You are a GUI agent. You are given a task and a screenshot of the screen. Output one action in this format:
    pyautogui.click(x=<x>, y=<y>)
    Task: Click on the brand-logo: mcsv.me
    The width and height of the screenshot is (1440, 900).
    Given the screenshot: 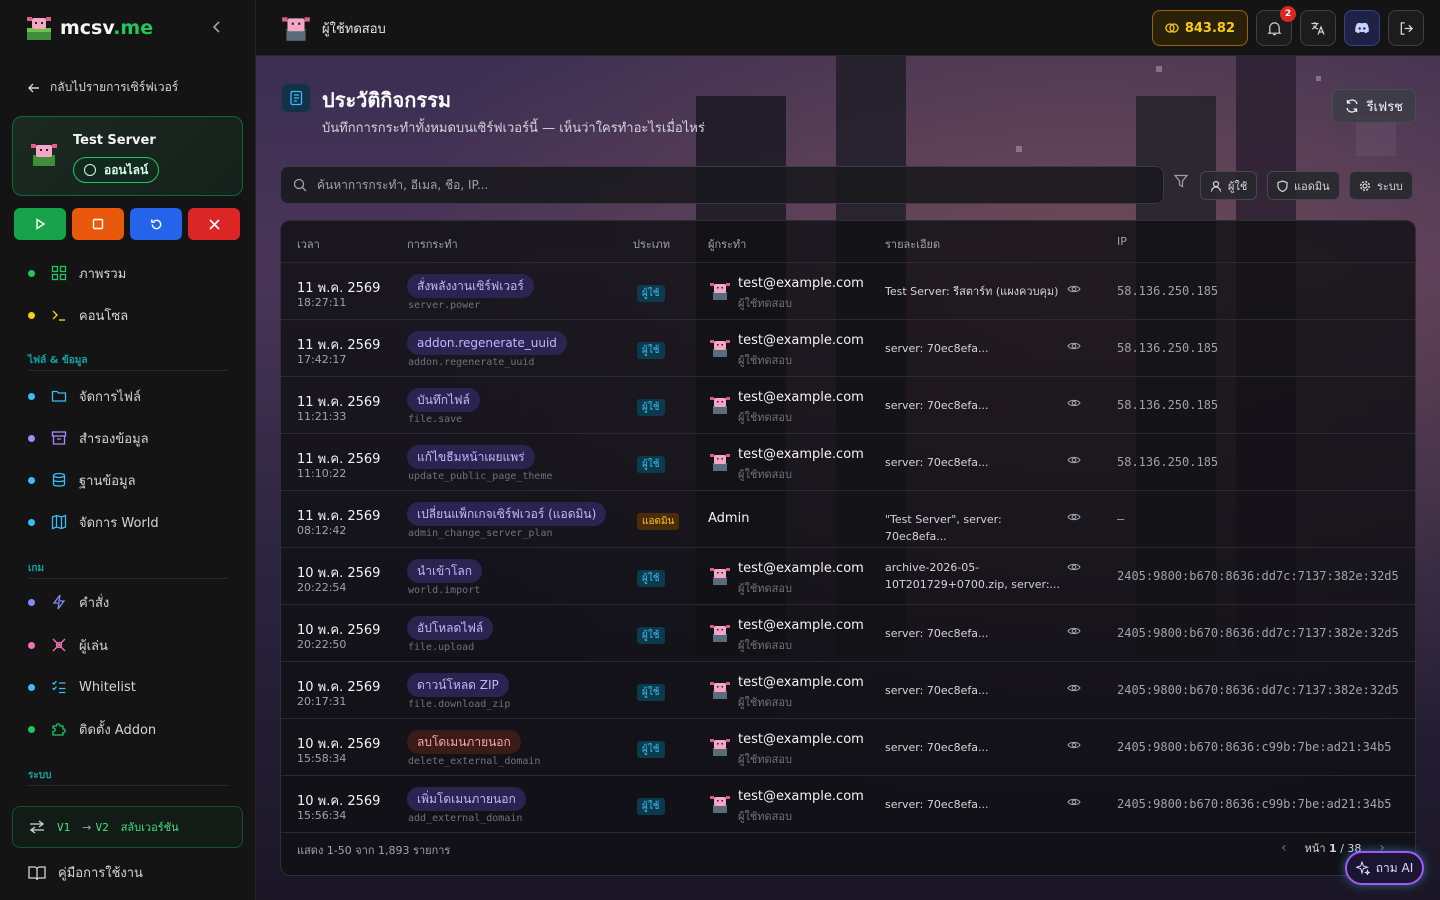 What is the action you would take?
    pyautogui.click(x=88, y=28)
    